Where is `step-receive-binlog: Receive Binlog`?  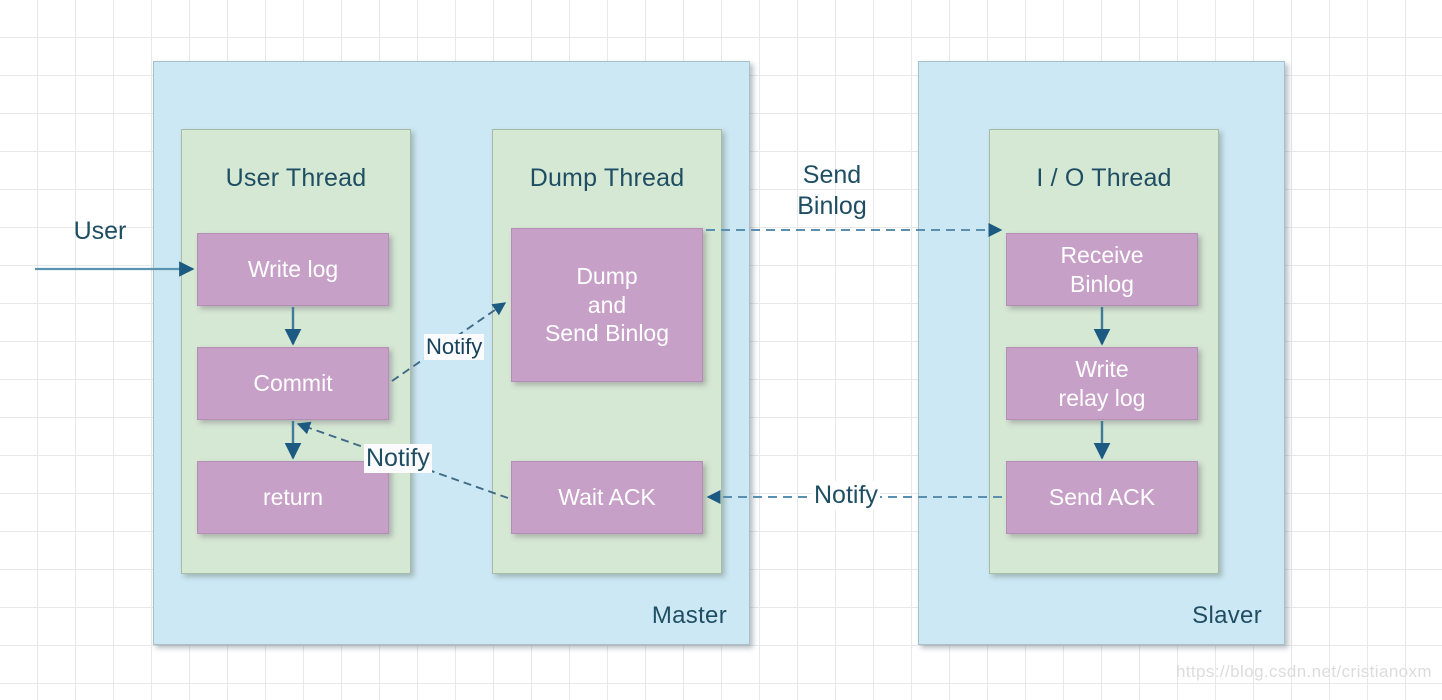
step-receive-binlog: Receive Binlog is located at coordinates (1102, 269).